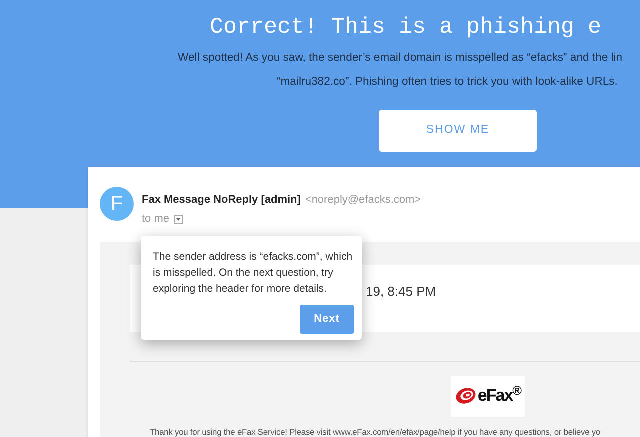  Describe the element at coordinates (400, 58) in the screenshot. I see `explanation-text: Well spotted! As you saw, the sender’s email domain is misspelled as “efacks” and the lin` at that location.